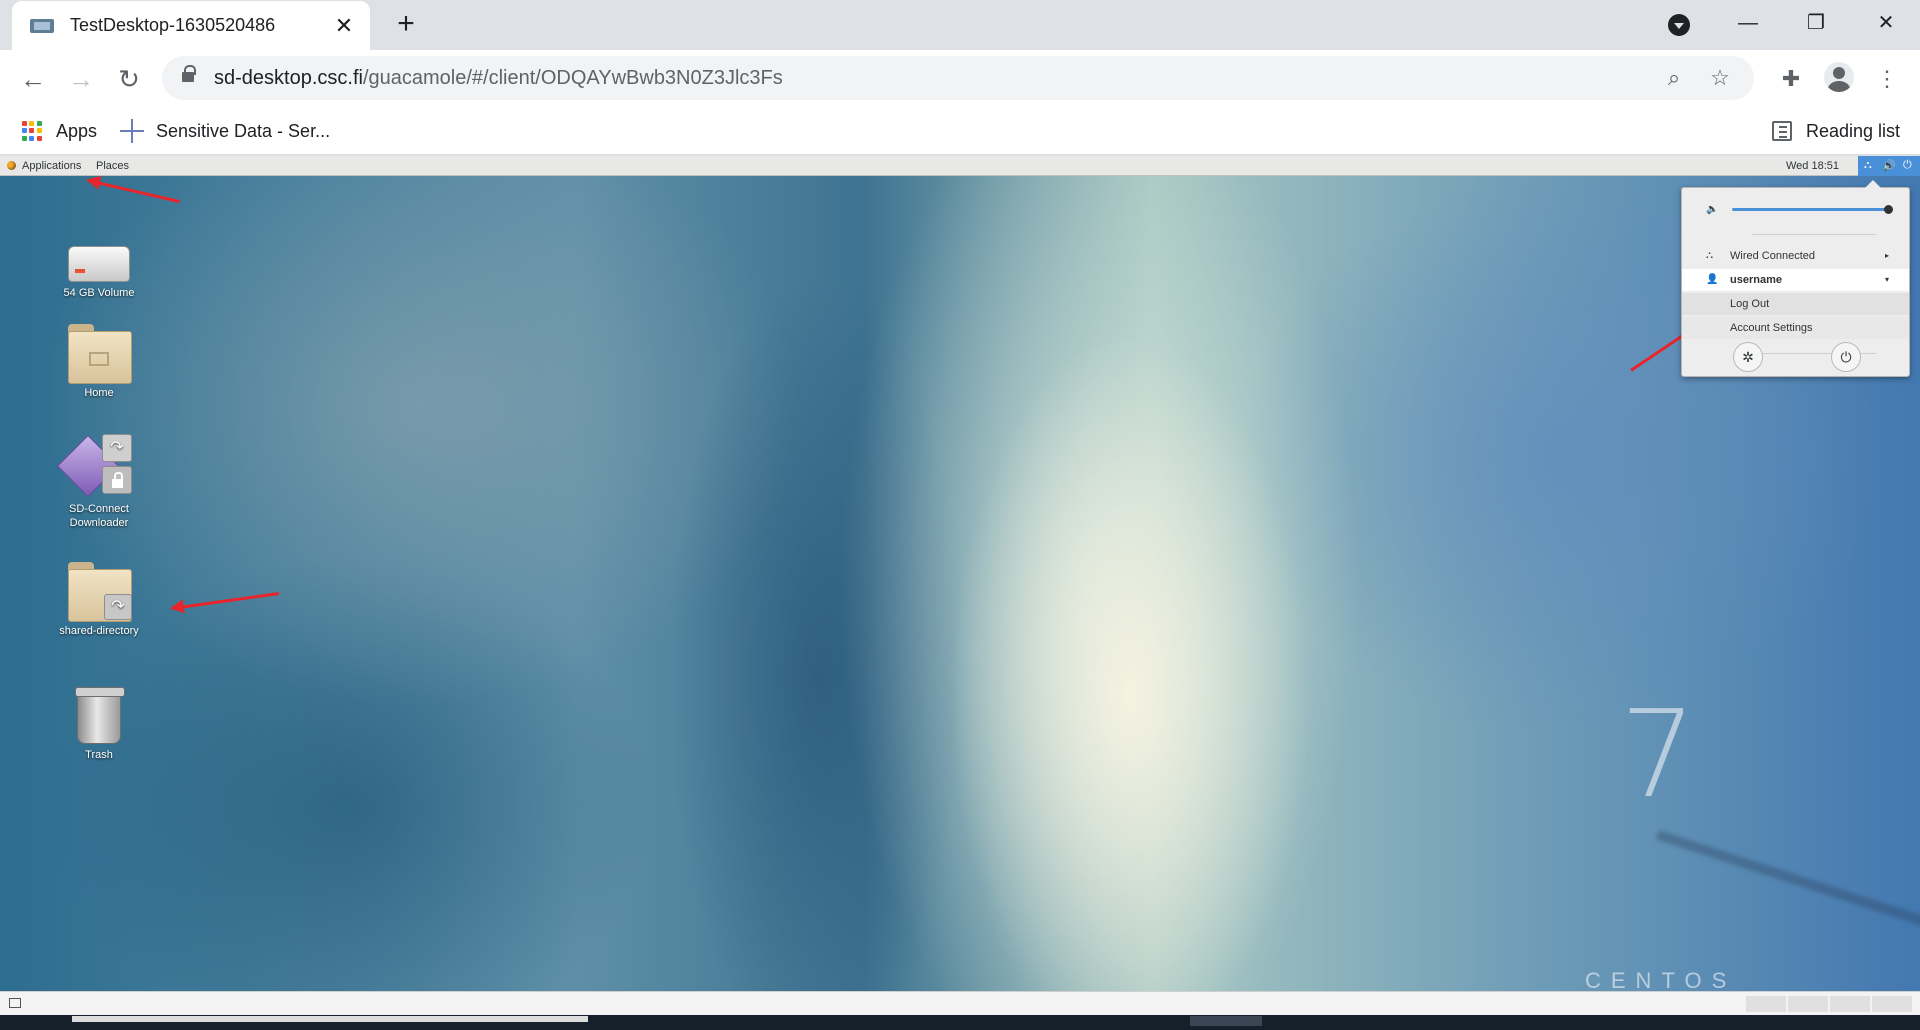  What do you see at coordinates (99, 359) in the screenshot?
I see `house-icon` at bounding box center [99, 359].